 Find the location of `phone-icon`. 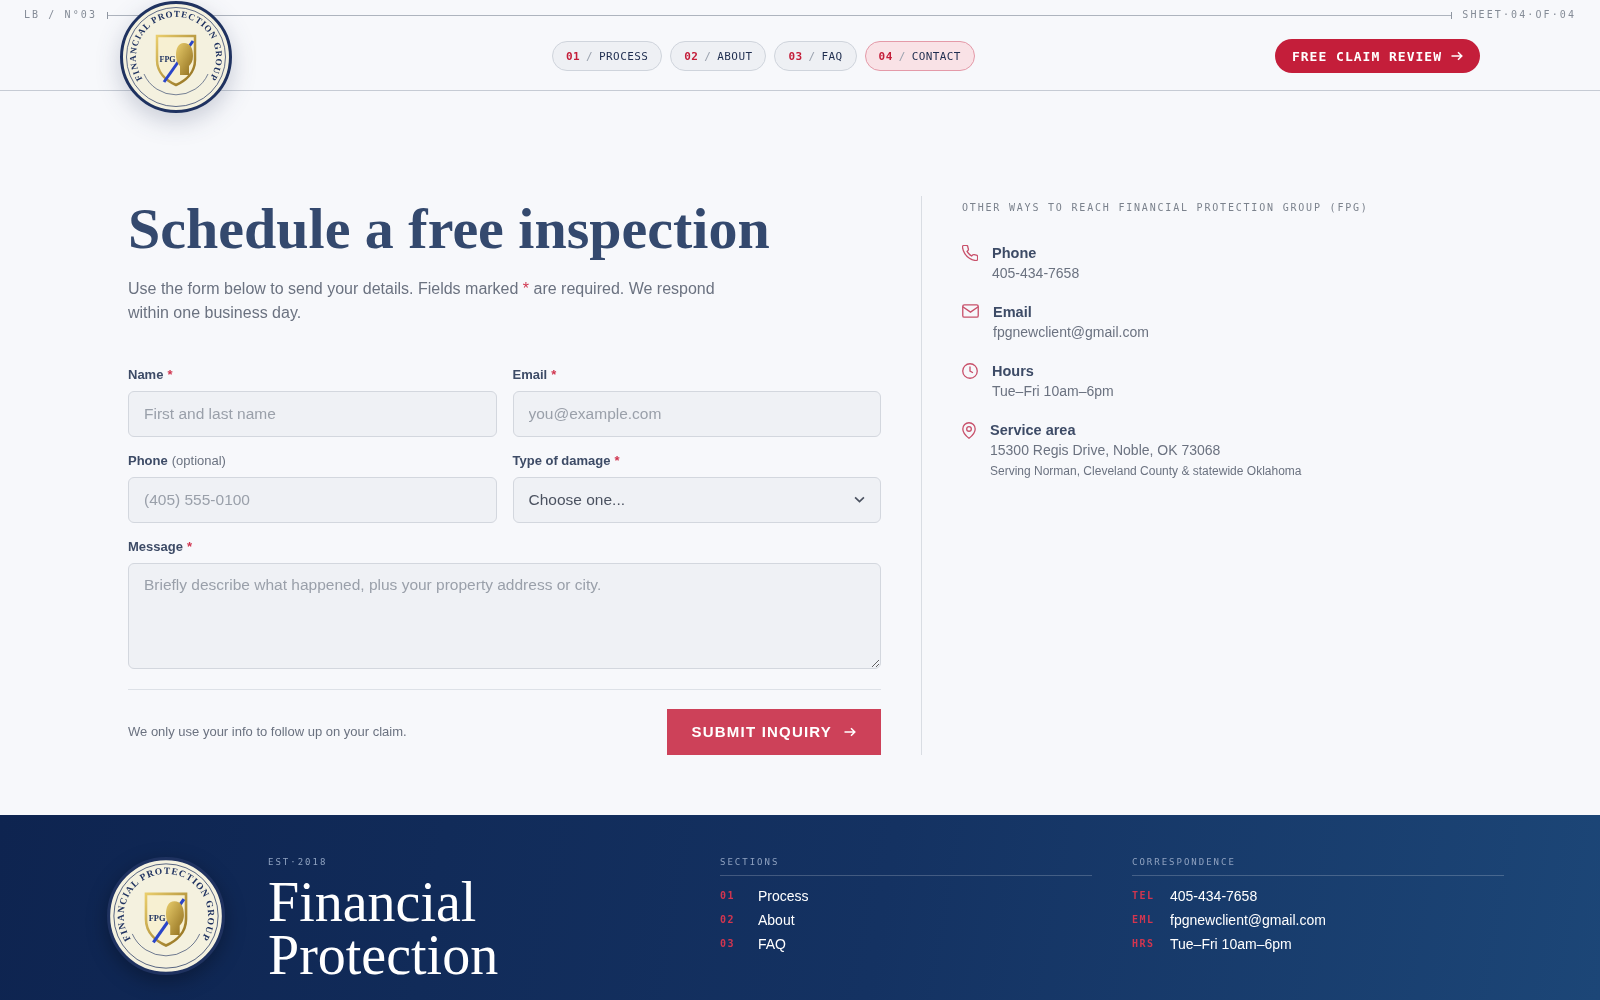

phone-icon is located at coordinates (970, 253).